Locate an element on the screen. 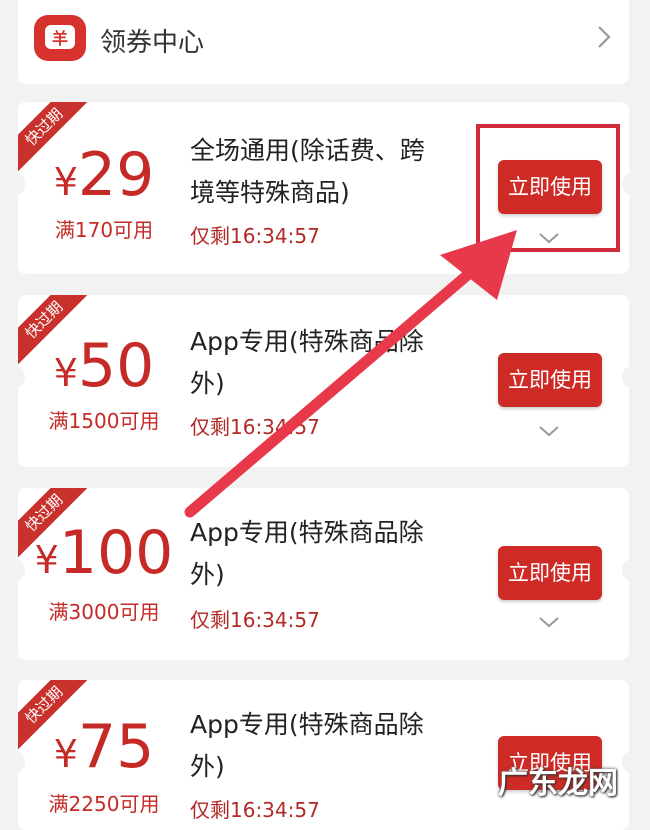 This screenshot has width=650, height=830. watermark: 广东龙网 is located at coordinates (558, 783).